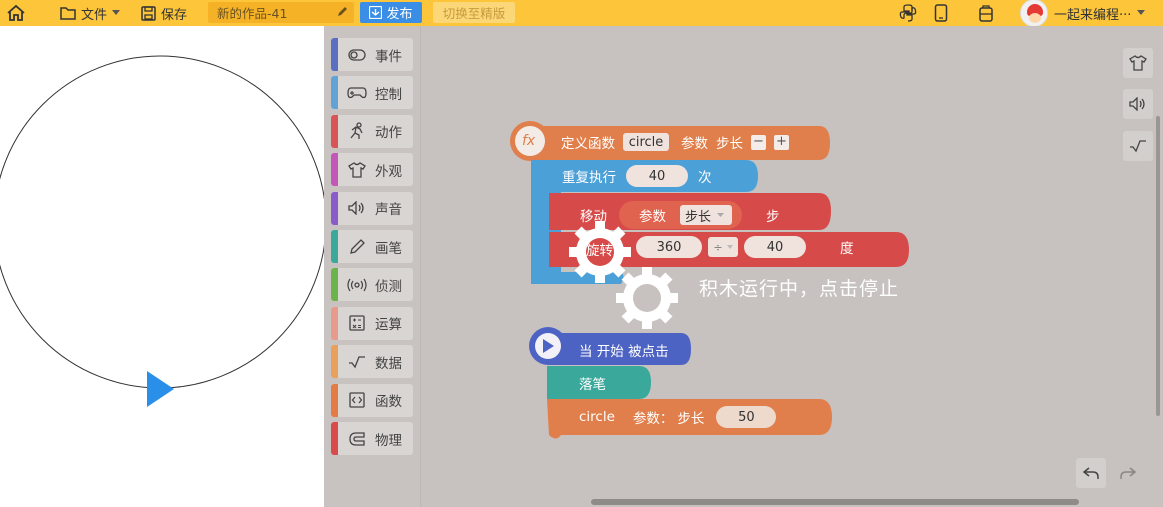 The width and height of the screenshot is (1163, 507). I want to click on sprite-arrow, so click(160, 389).